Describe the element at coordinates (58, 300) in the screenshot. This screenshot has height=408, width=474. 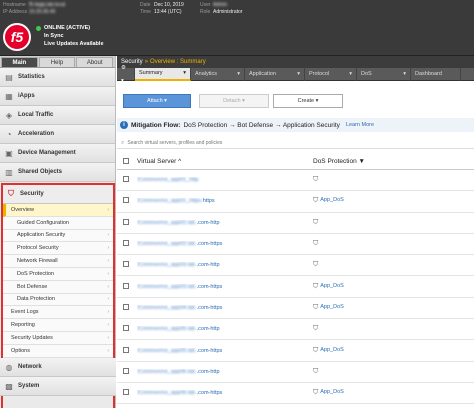
I see `security-item-data-protection: Data Protection ›` at that location.